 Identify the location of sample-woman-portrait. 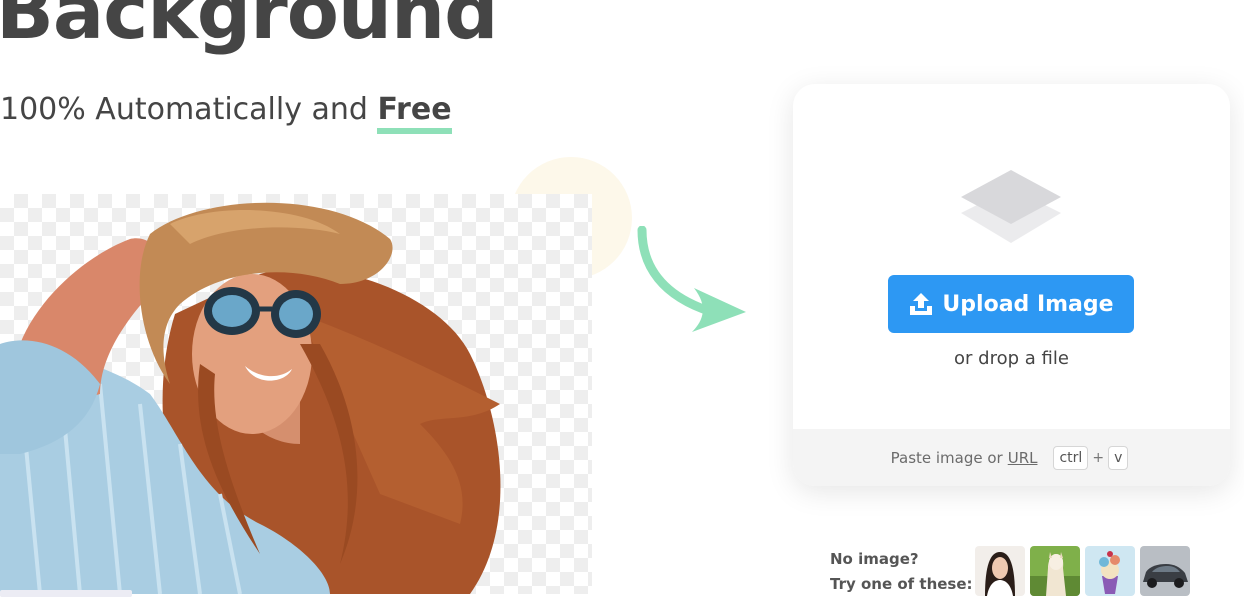
(1000, 571).